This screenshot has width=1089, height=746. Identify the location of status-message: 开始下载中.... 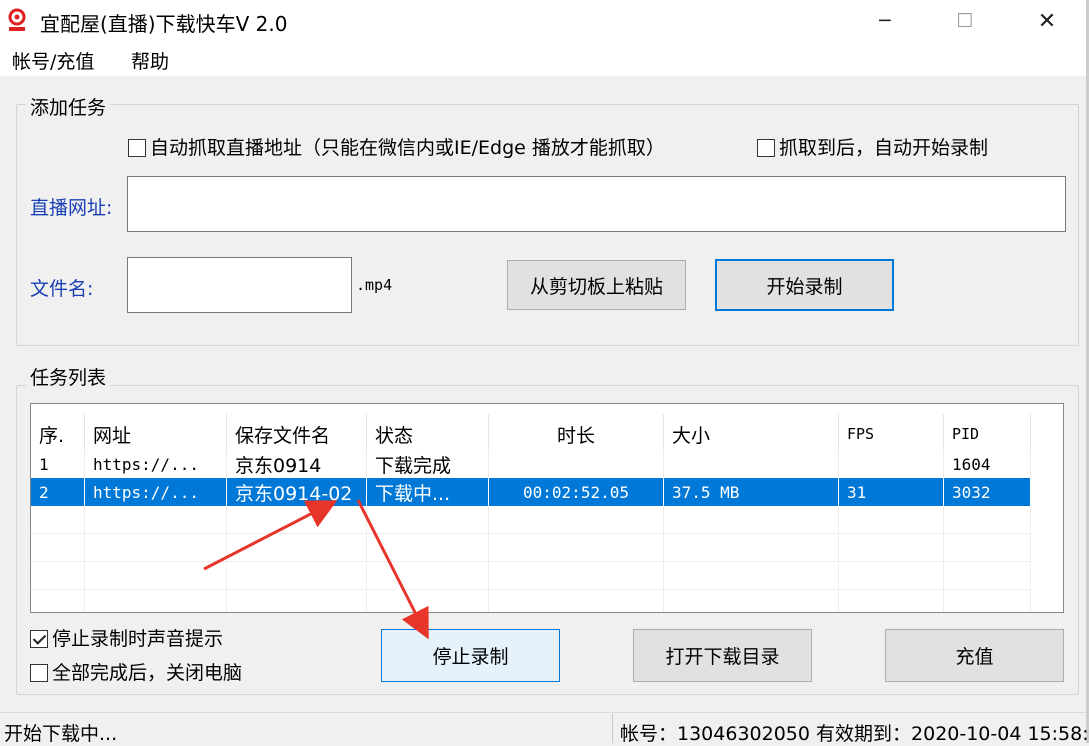
(61, 734).